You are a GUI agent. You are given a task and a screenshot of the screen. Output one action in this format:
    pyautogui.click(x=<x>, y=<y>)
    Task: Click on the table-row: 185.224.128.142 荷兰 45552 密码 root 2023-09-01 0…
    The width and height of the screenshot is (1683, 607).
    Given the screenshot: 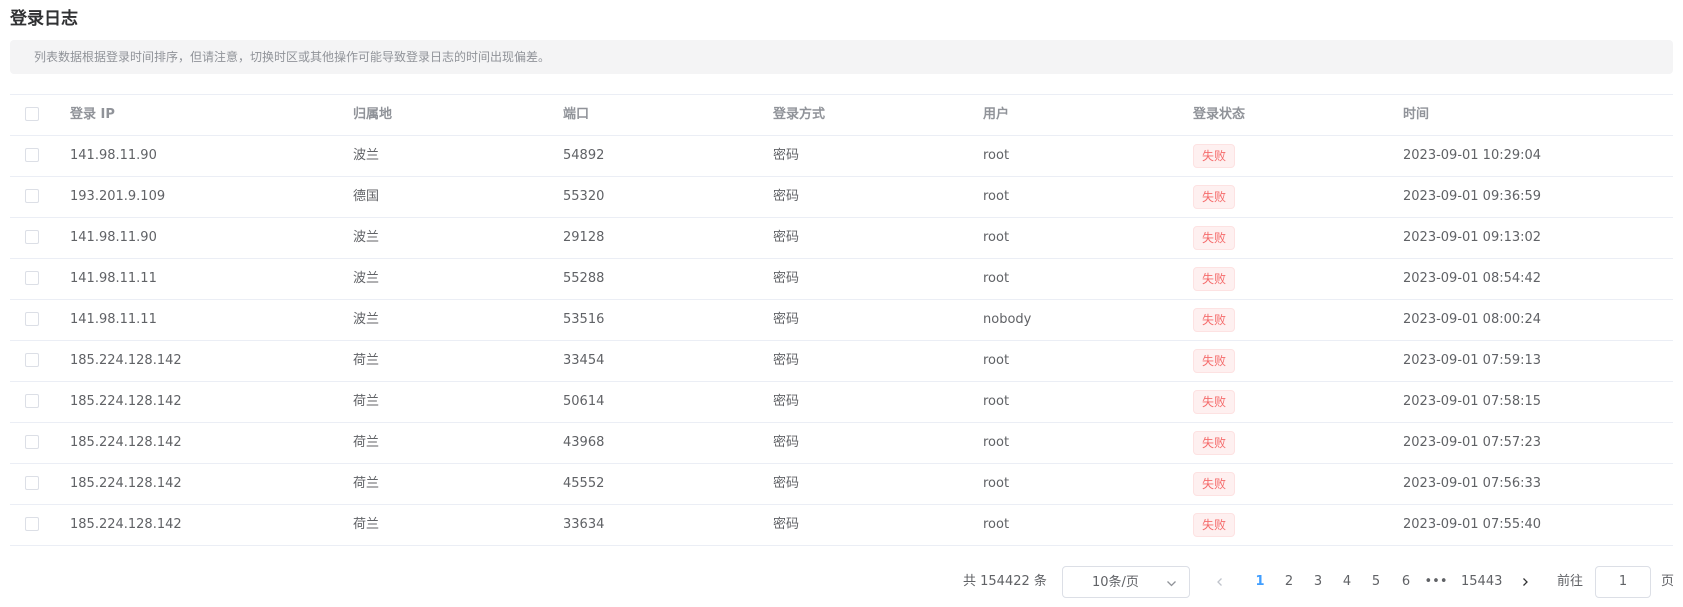 What is the action you would take?
    pyautogui.click(x=841, y=484)
    